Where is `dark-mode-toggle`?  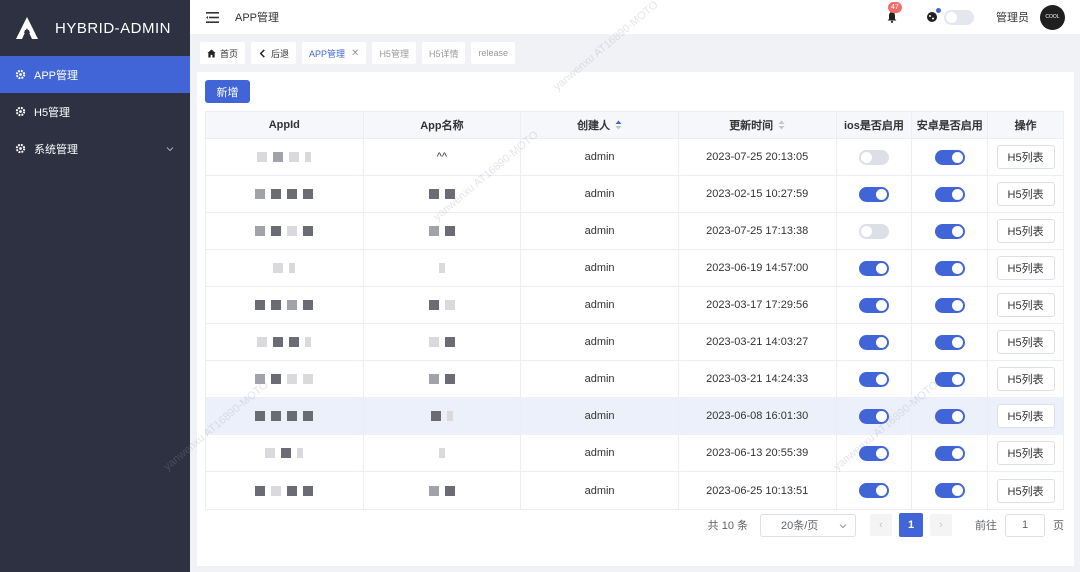 dark-mode-toggle is located at coordinates (959, 17).